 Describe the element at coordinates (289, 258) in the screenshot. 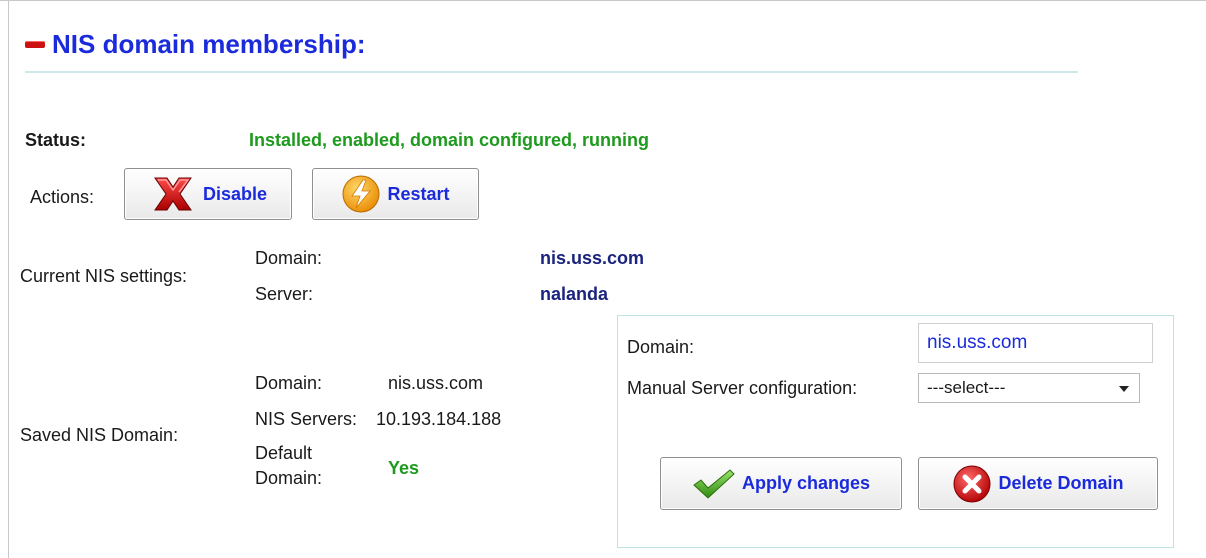

I see `current-domain-label: Domain:` at that location.